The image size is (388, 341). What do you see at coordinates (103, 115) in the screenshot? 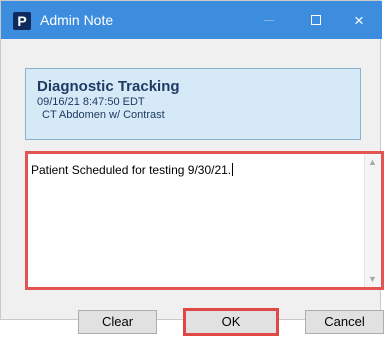
I see `panel-exam: CT Abdomen w/ Contrast` at bounding box center [103, 115].